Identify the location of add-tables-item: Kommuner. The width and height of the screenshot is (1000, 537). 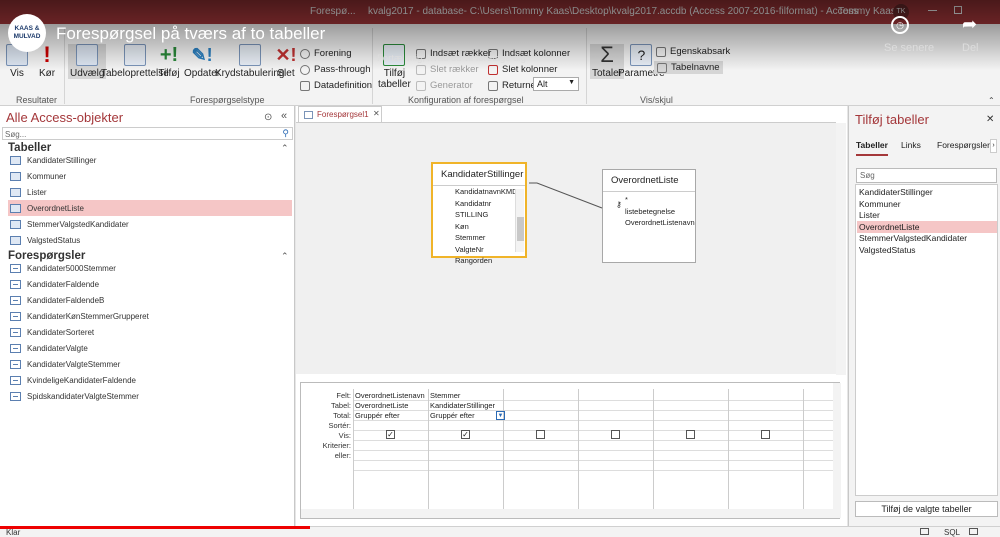
(927, 204).